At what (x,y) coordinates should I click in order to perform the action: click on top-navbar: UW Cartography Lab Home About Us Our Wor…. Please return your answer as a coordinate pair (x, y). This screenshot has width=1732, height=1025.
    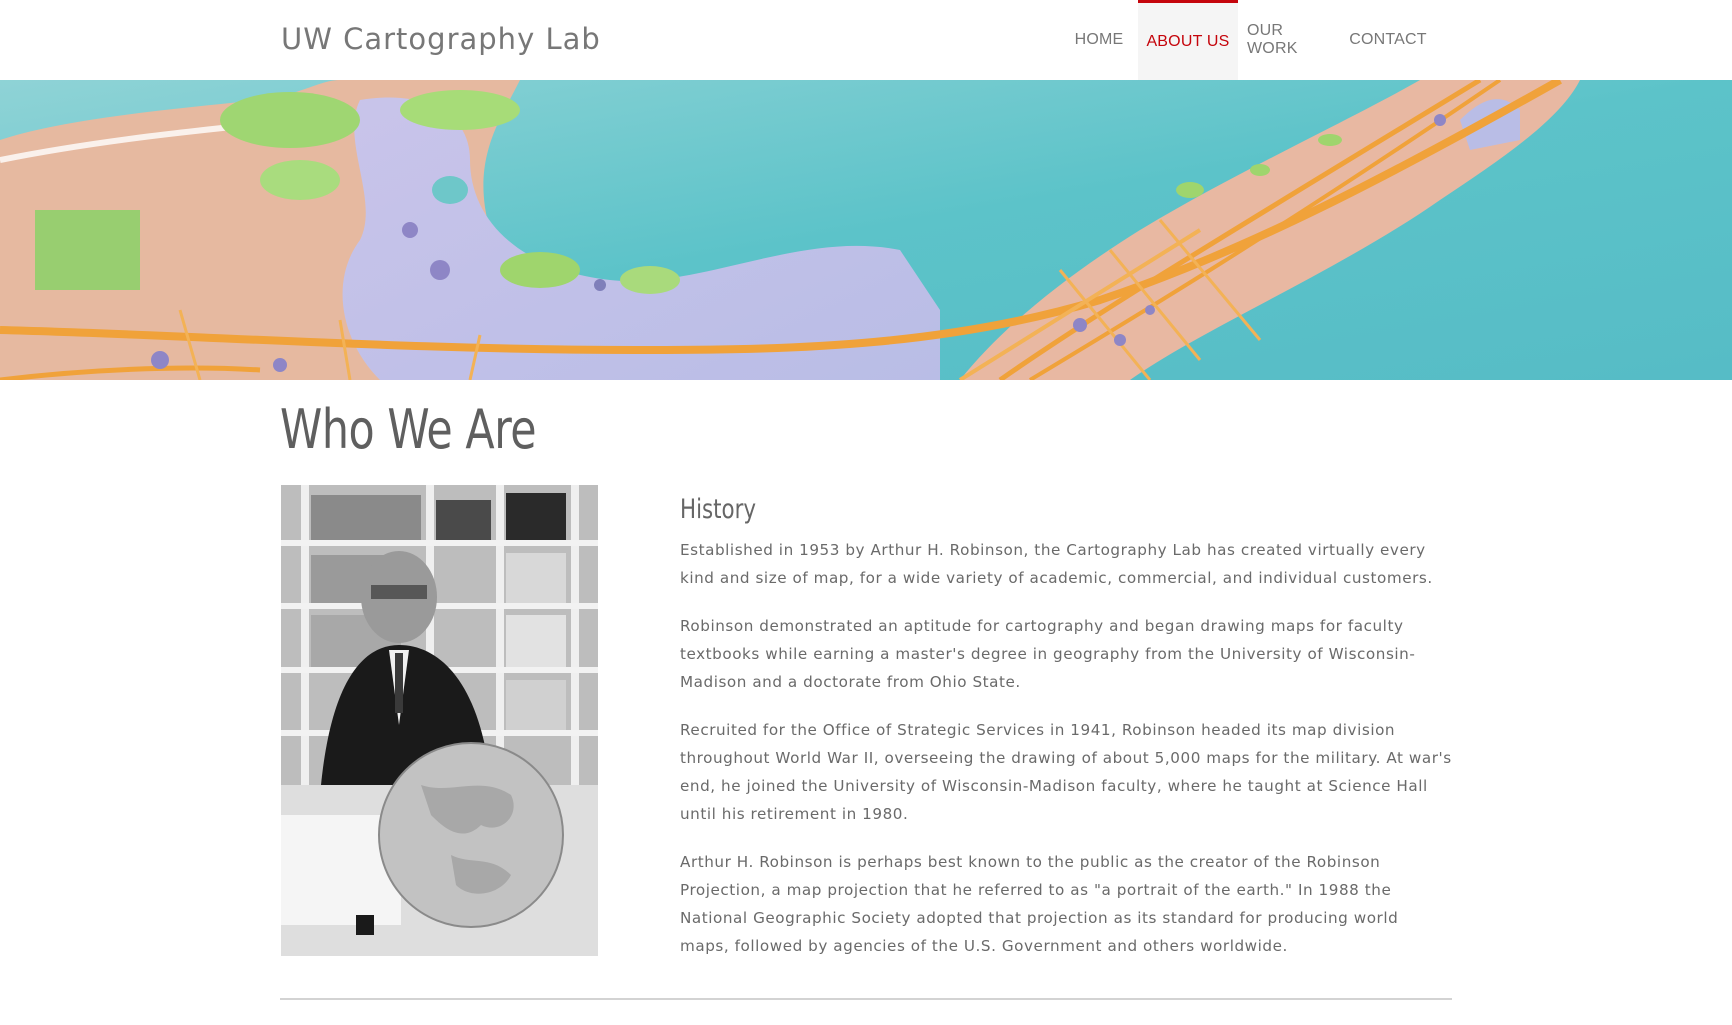
    Looking at the image, I should click on (866, 40).